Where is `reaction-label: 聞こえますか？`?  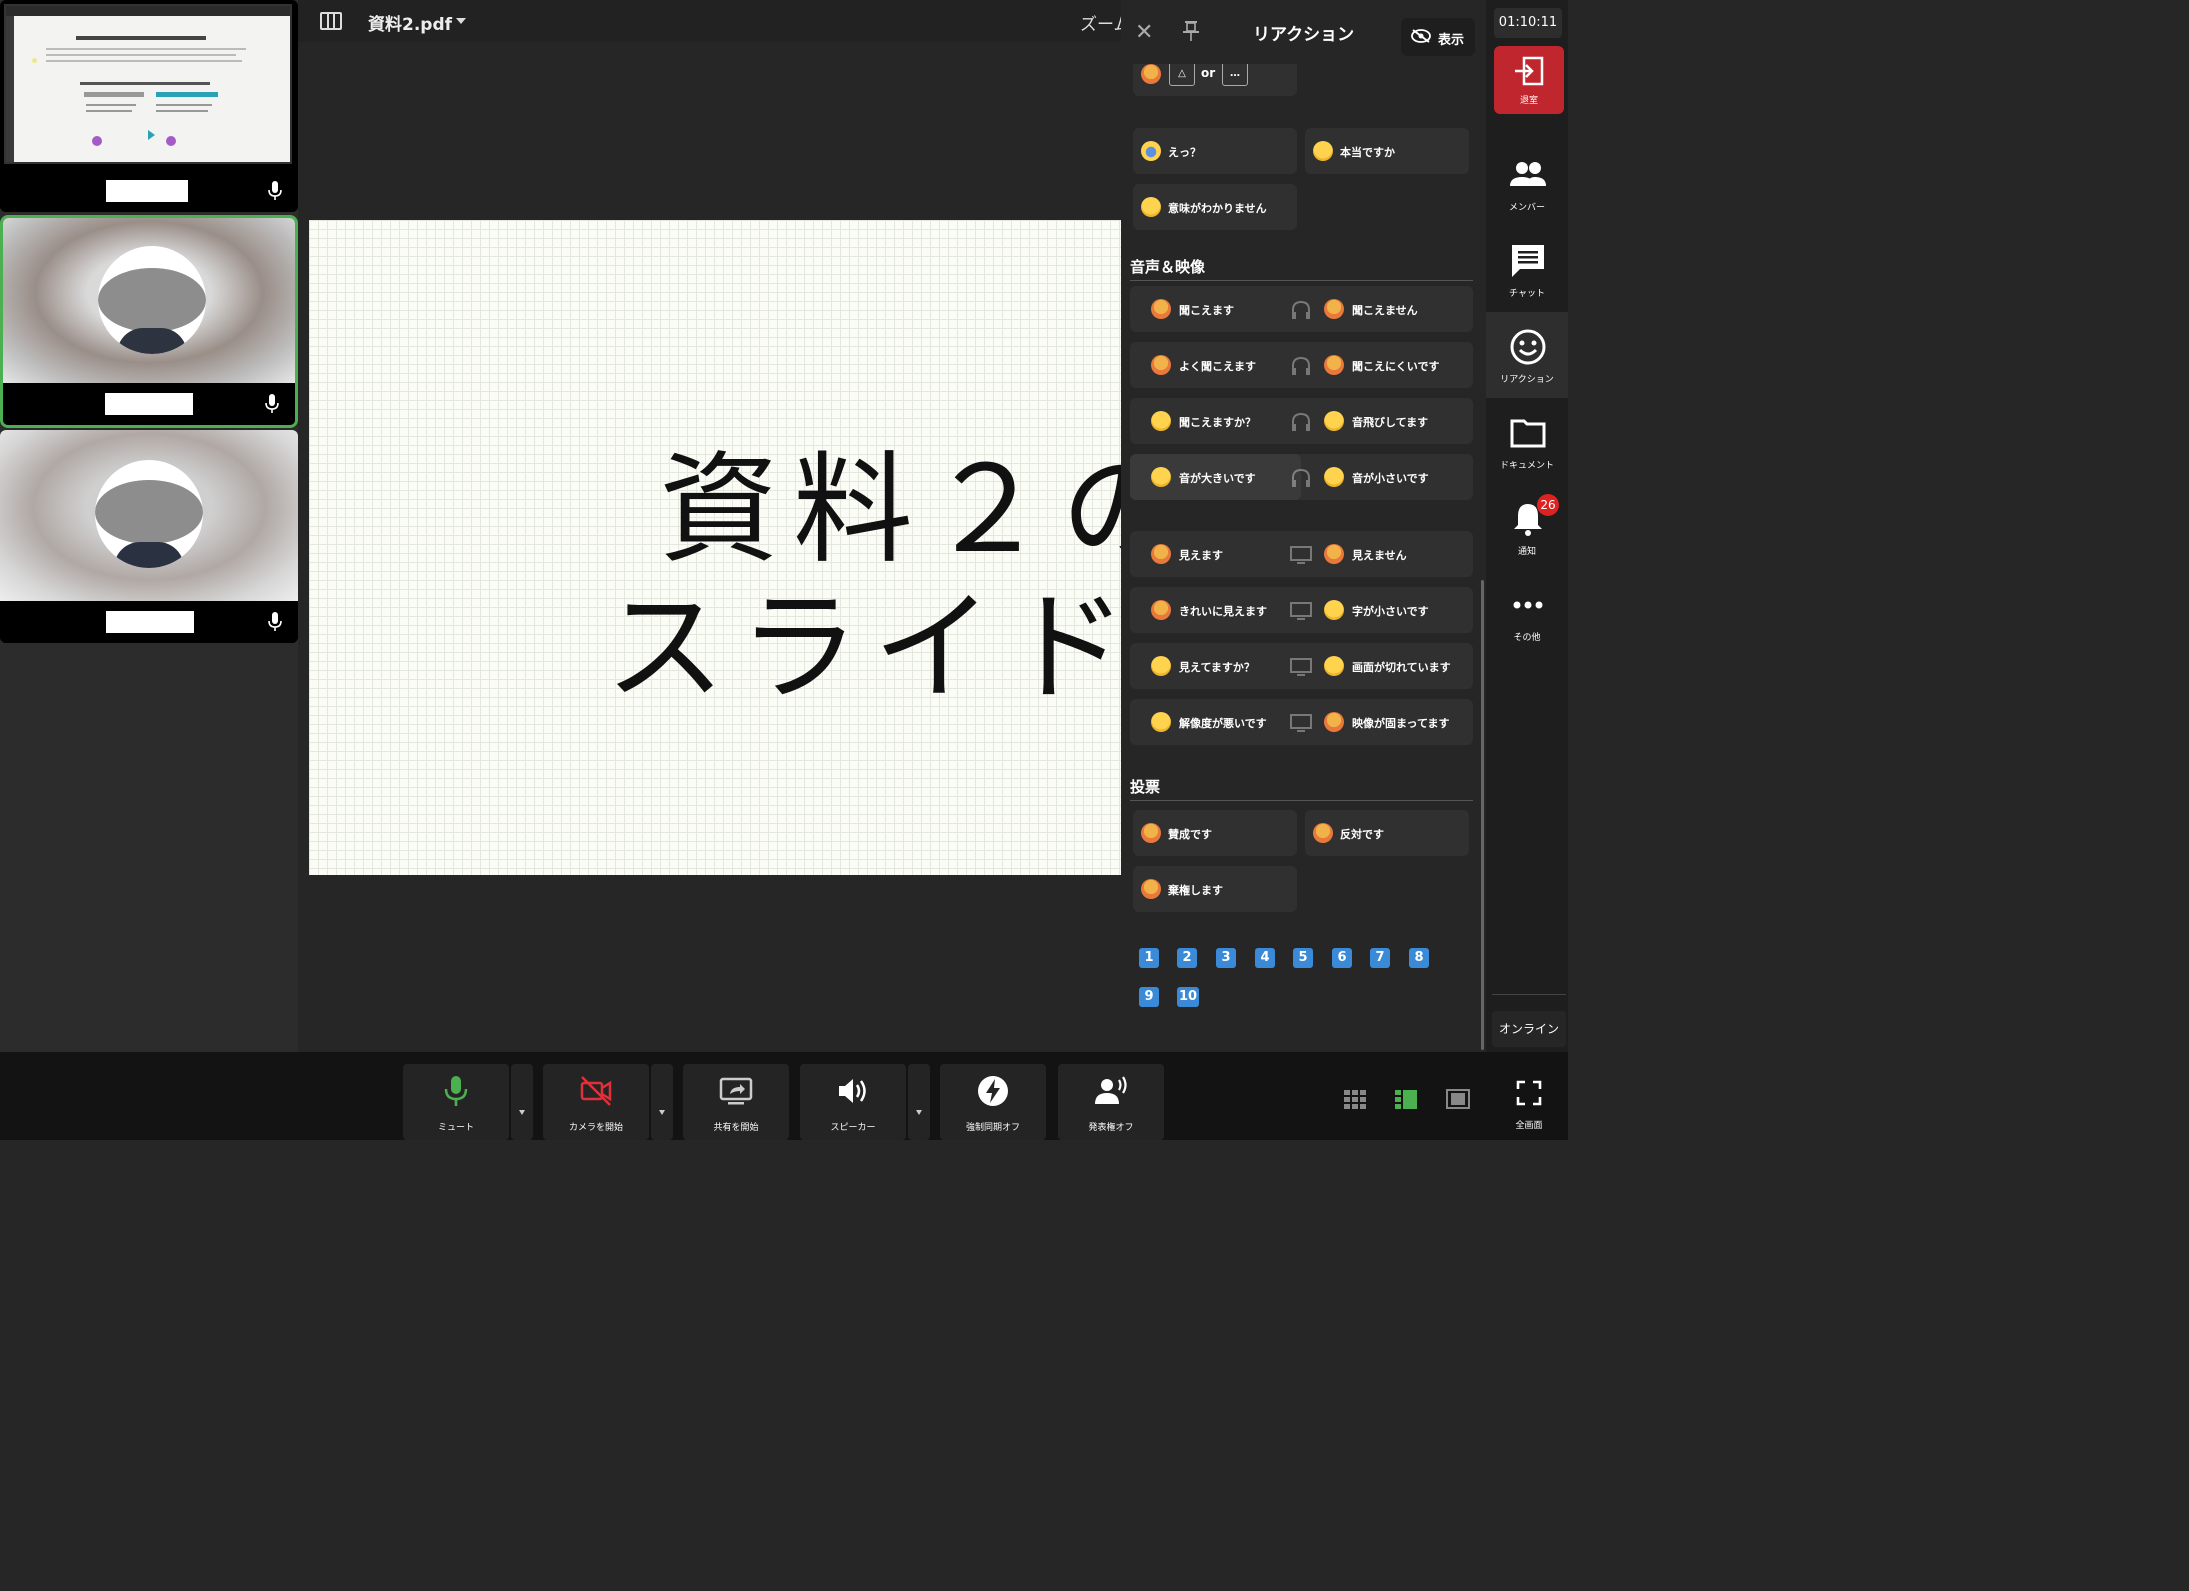
reaction-label: 聞こえますか？ is located at coordinates (1217, 422).